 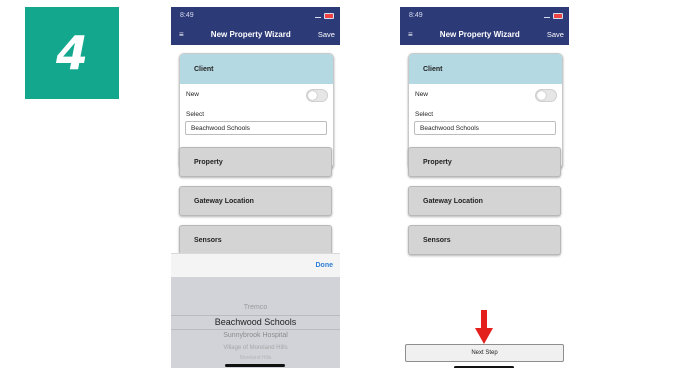 I want to click on step-number: 4, so click(x=71, y=53).